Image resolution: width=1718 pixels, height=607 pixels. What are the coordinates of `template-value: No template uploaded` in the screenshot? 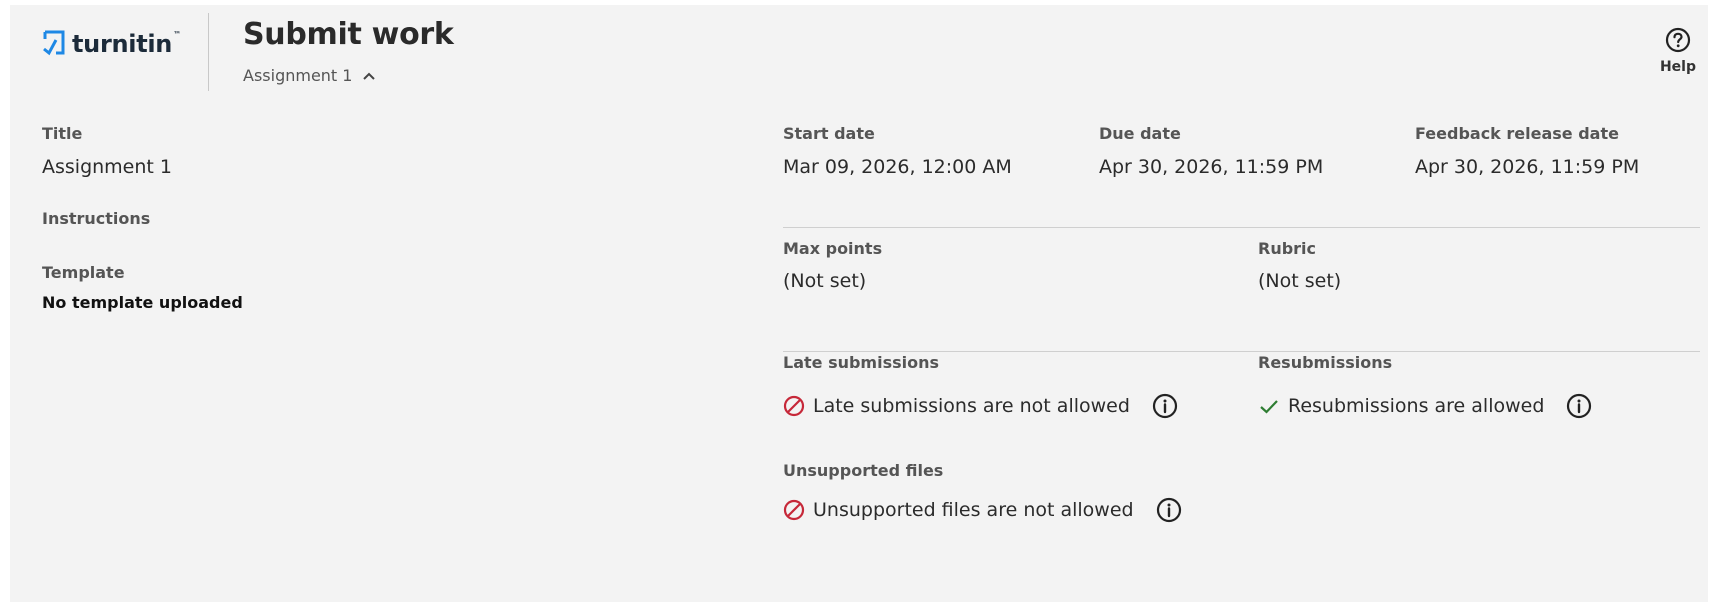 It's located at (142, 302).